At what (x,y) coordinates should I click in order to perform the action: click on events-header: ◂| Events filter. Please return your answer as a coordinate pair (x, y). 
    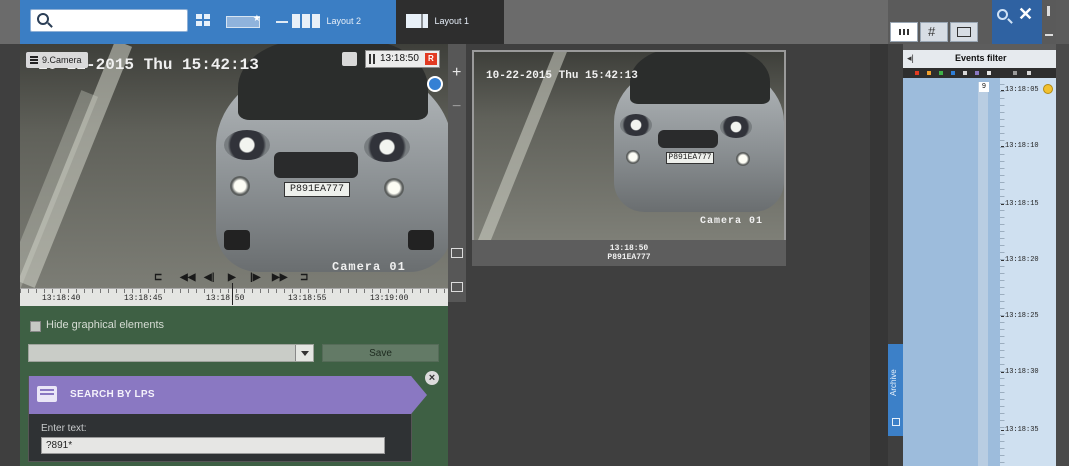
    Looking at the image, I should click on (979, 59).